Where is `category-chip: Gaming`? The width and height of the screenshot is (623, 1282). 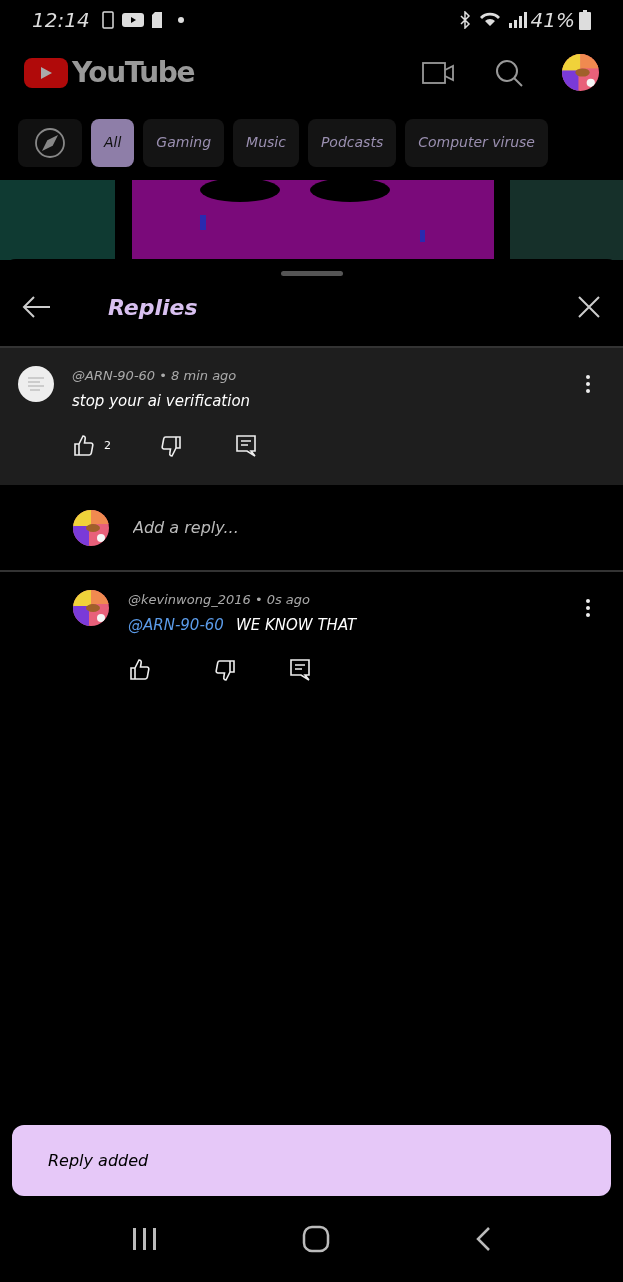
category-chip: Gaming is located at coordinates (184, 142).